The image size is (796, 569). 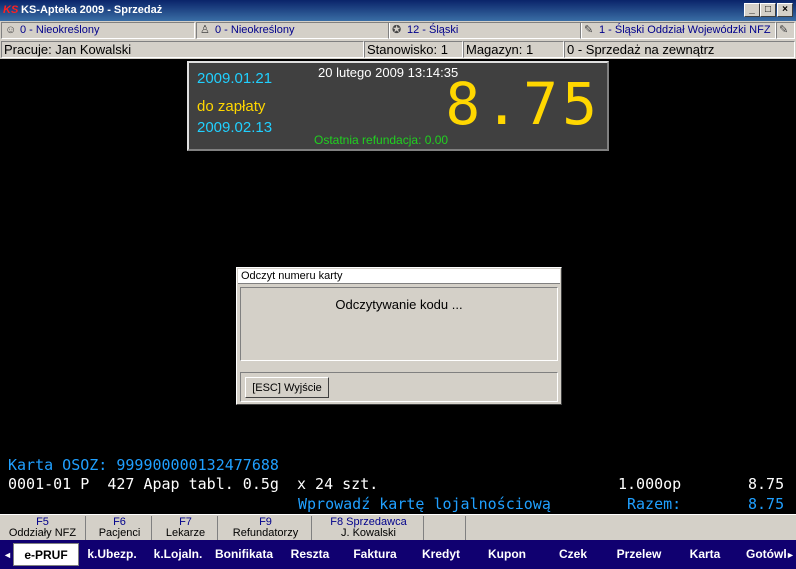 I want to click on tab-patient: ☺ 0 - Nieokreślony, so click(x=98, y=30).